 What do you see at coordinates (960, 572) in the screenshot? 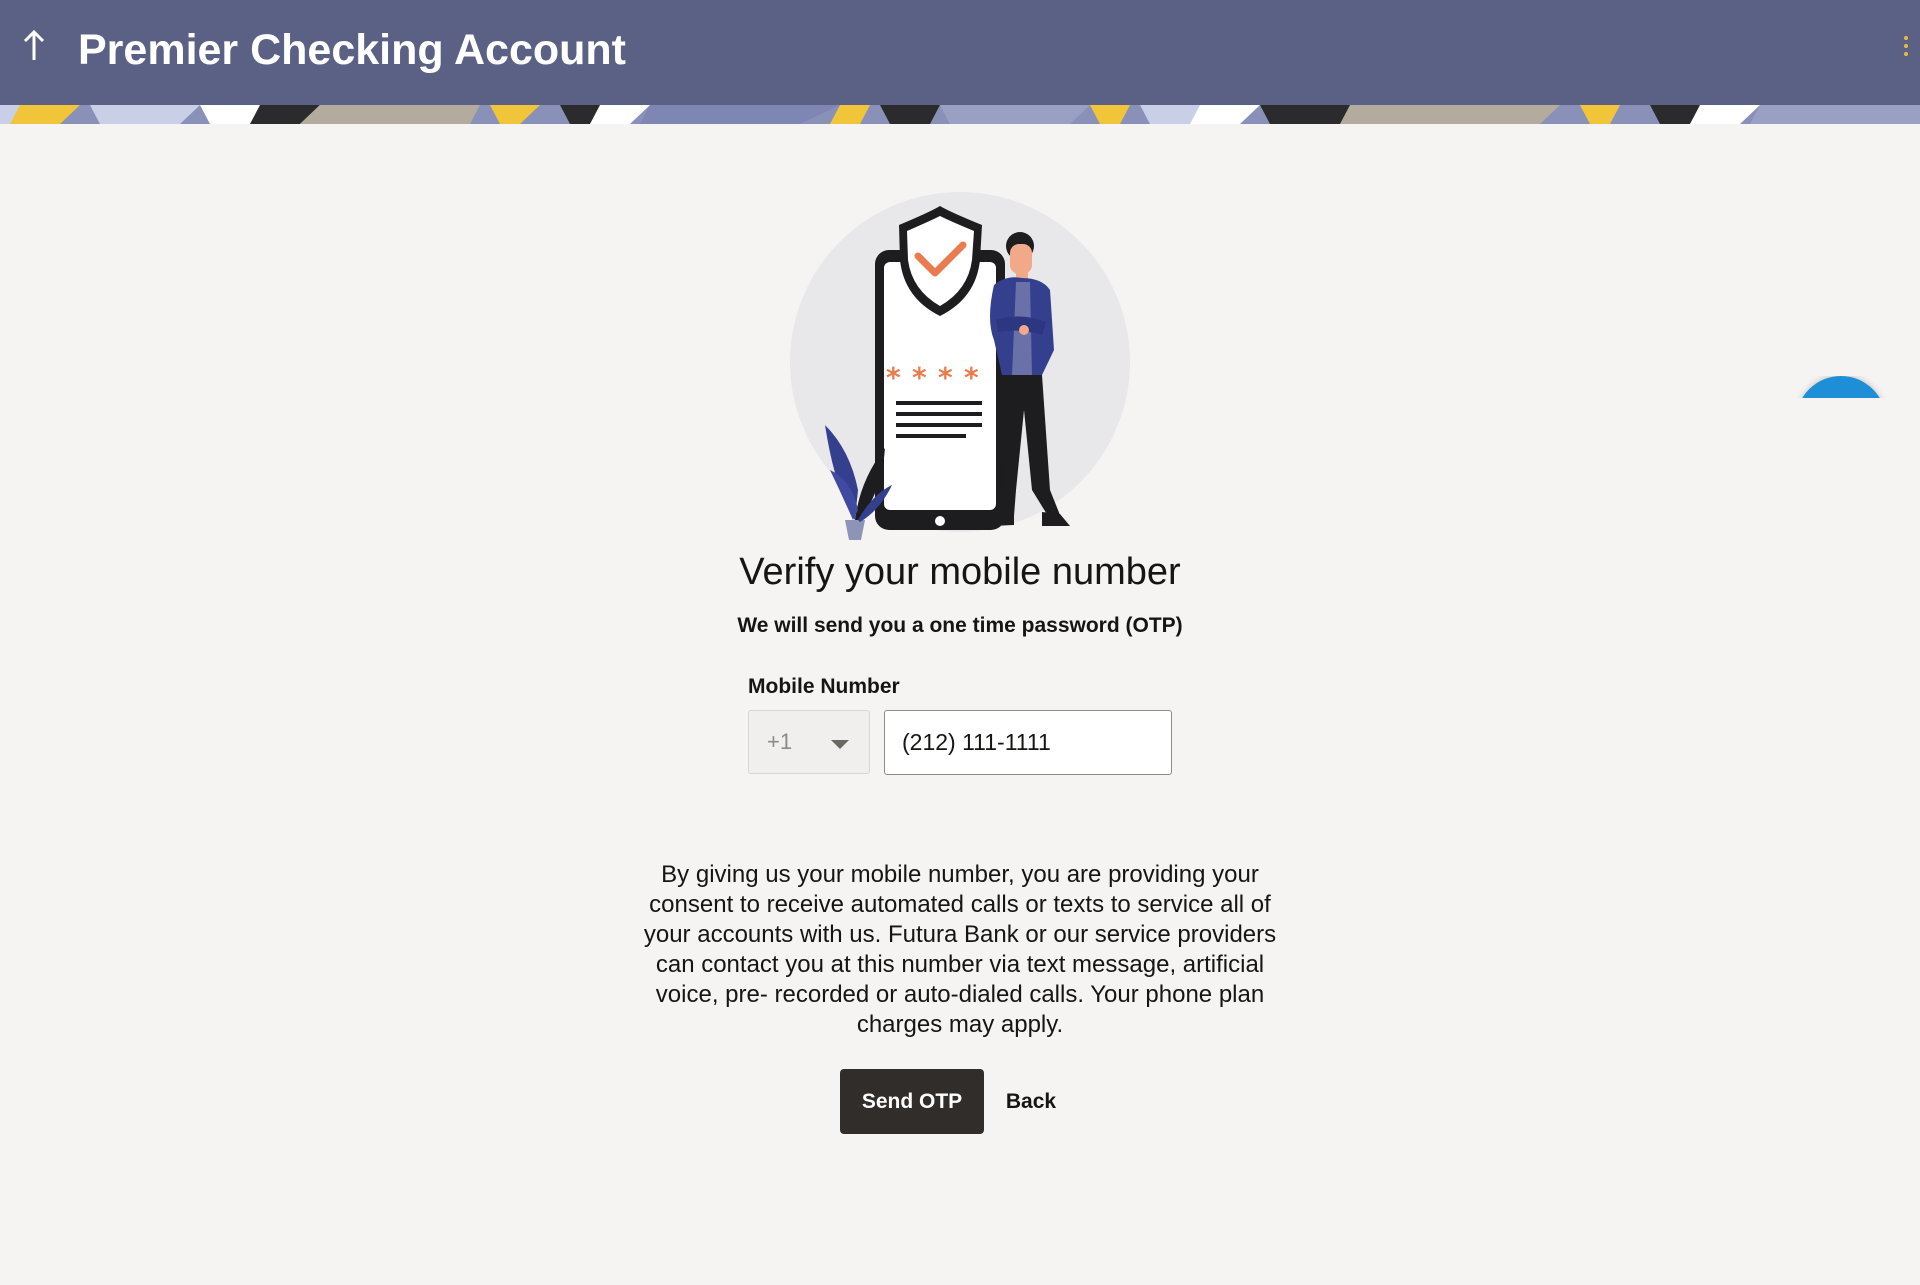
I see `verify-heading: Verify your mobile number` at bounding box center [960, 572].